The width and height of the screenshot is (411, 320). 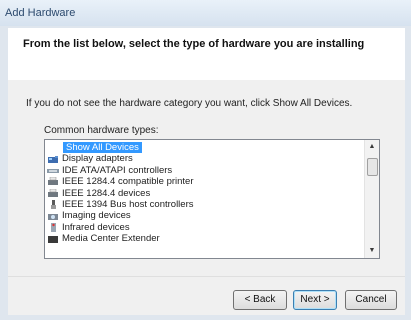 I want to click on list-item-ieee-1394-bus: IEEE 1394 Bus host controllers, so click(x=203, y=204).